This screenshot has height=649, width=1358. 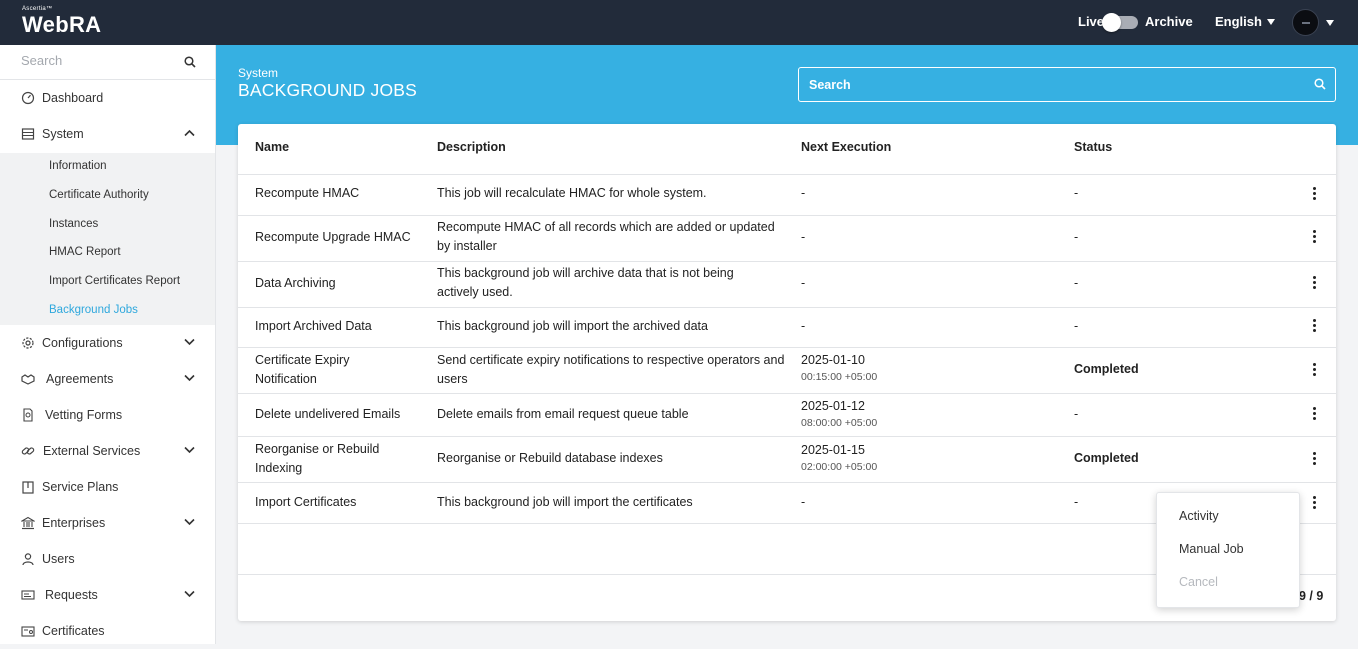 I want to click on next-execution-date: 2025-01-12, so click(x=833, y=406).